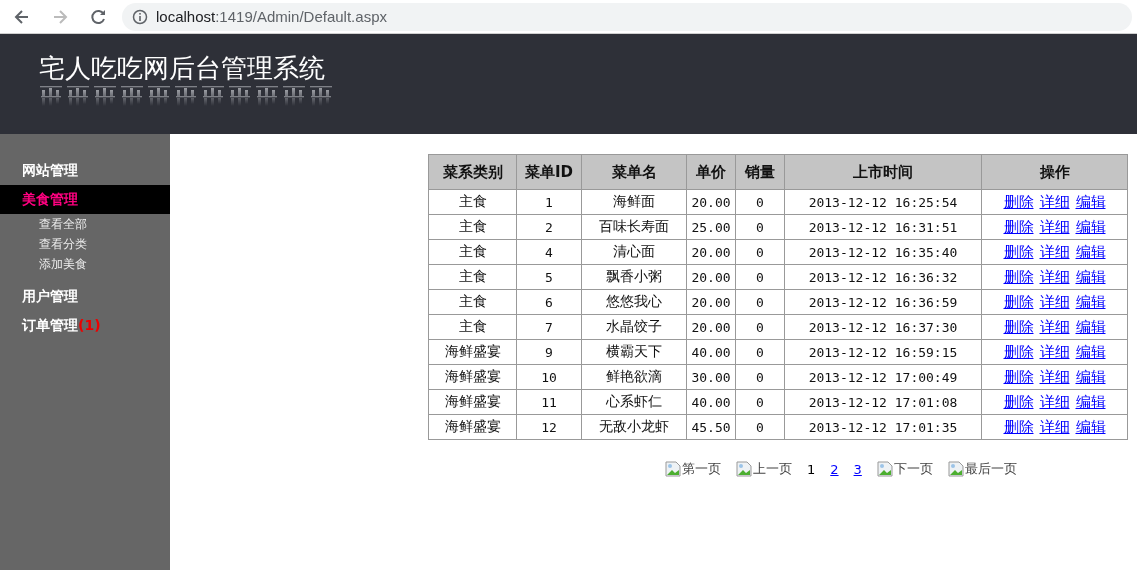 This screenshot has width=1137, height=570. What do you see at coordinates (883, 352) in the screenshot?
I see `table-cell: 2013-12-12 16:59:15` at bounding box center [883, 352].